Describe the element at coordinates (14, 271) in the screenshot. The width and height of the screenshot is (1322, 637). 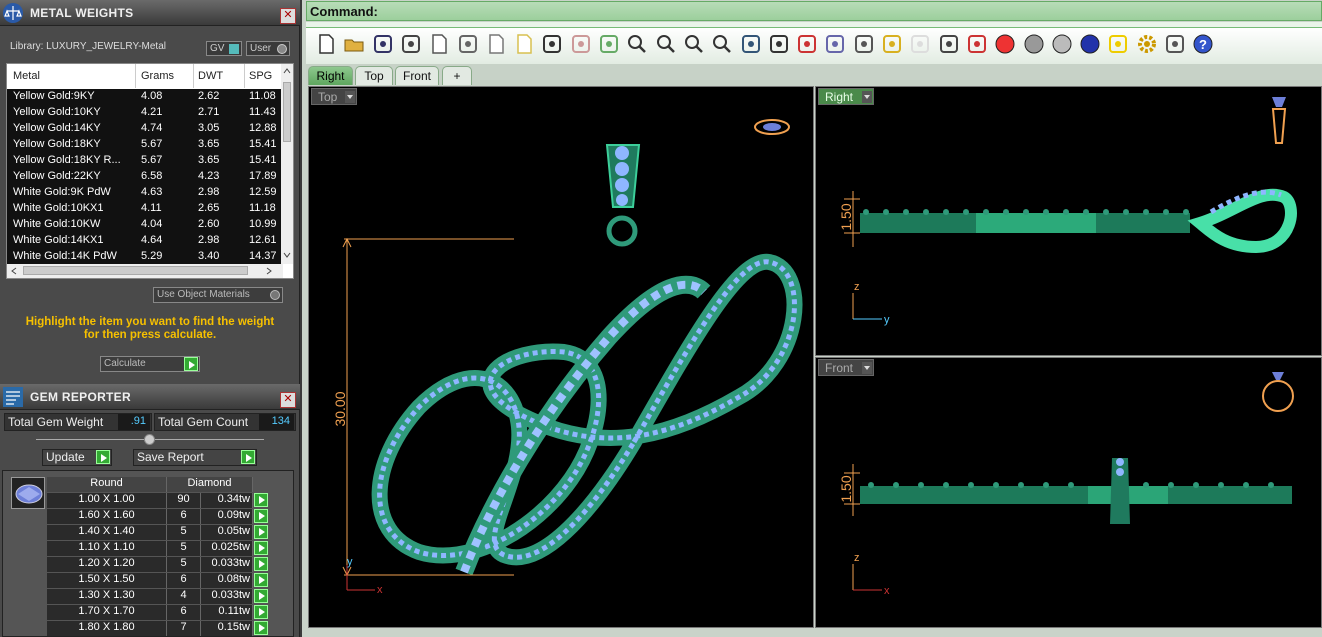
I see `scroll-left-icon` at that location.